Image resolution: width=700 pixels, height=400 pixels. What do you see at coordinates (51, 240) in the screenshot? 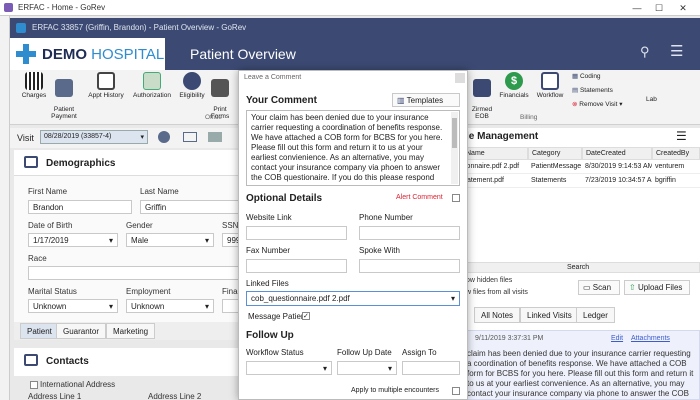
I see `dob-value: 1/17/2019` at bounding box center [51, 240].